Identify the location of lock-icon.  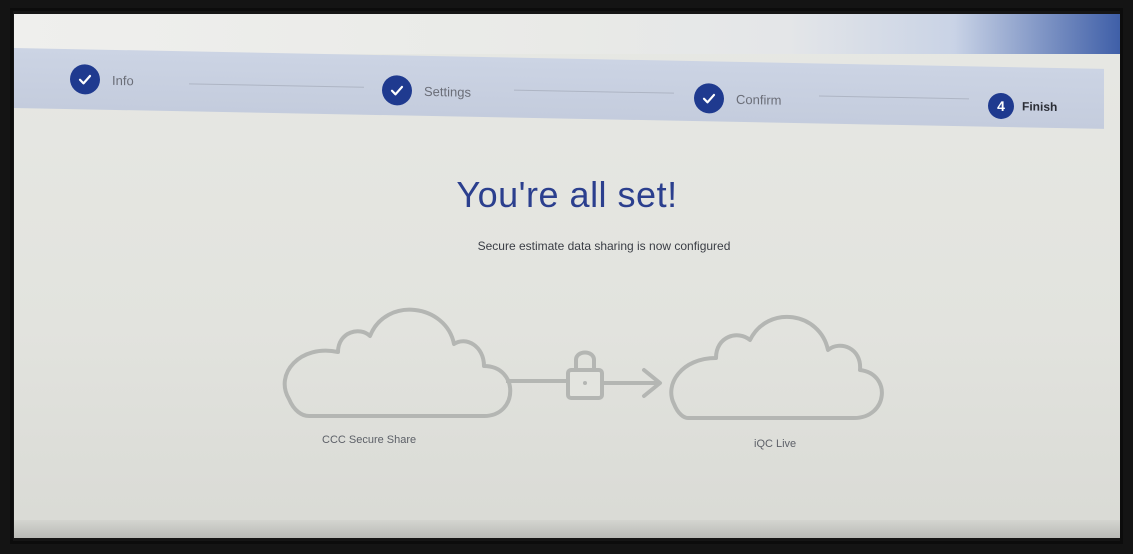
(585, 375).